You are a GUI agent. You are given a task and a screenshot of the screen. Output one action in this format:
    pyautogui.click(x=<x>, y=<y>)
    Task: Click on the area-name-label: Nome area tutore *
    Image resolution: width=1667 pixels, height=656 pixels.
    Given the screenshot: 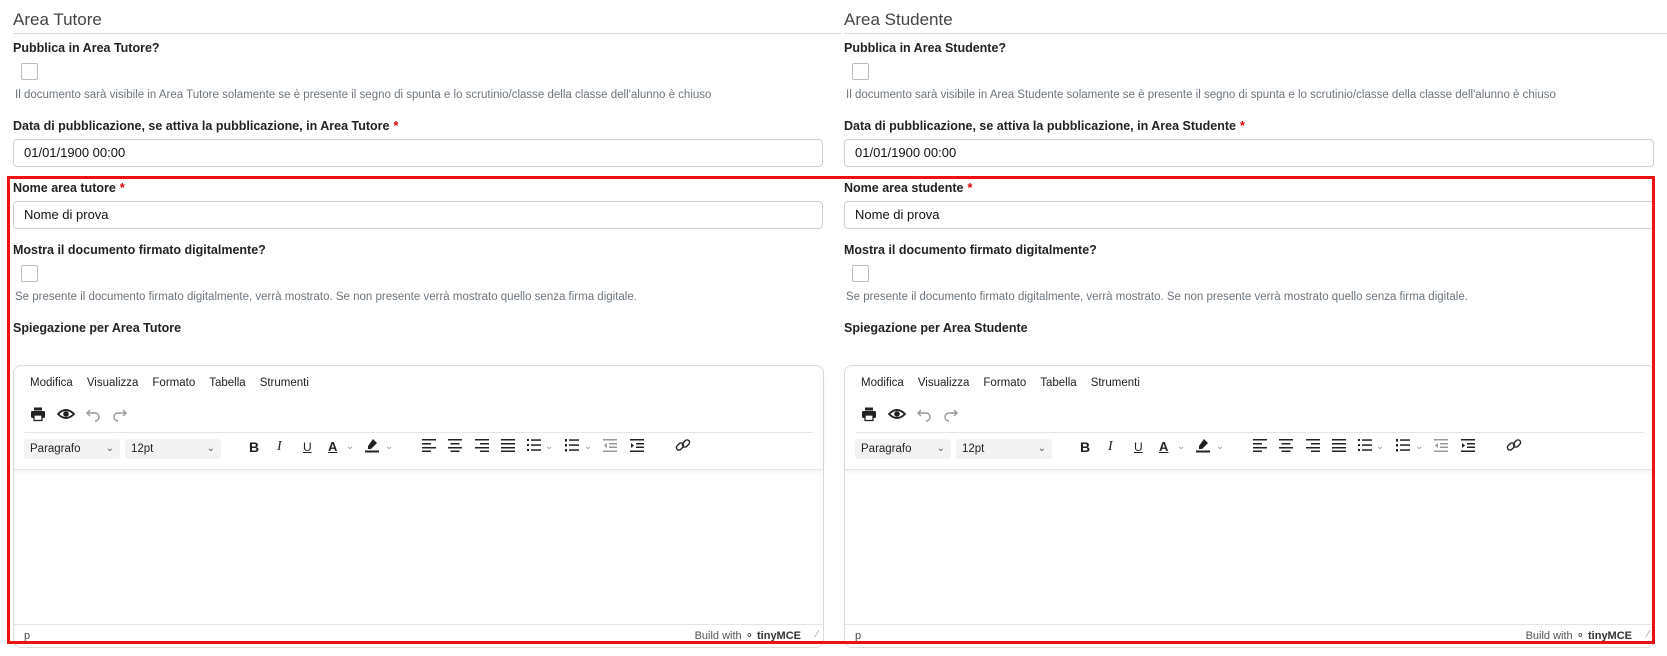 What is the action you would take?
    pyautogui.click(x=69, y=188)
    